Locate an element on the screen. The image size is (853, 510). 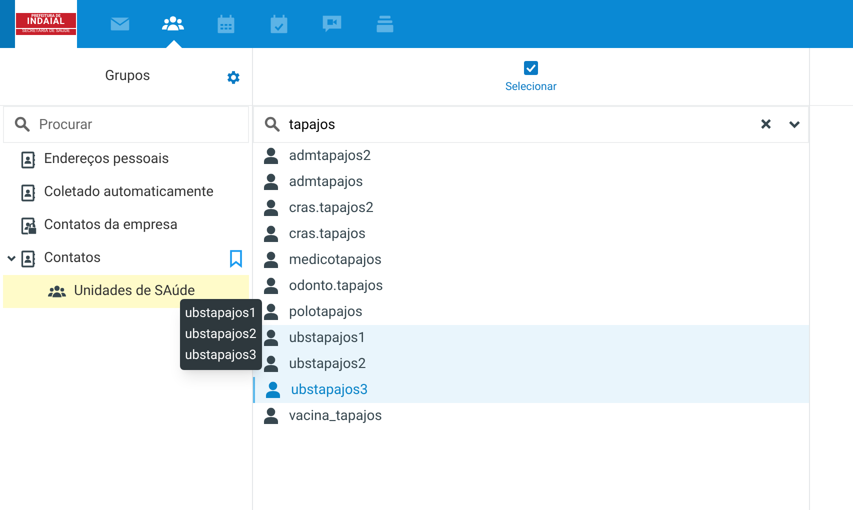
panel-title: Grupos is located at coordinates (127, 76).